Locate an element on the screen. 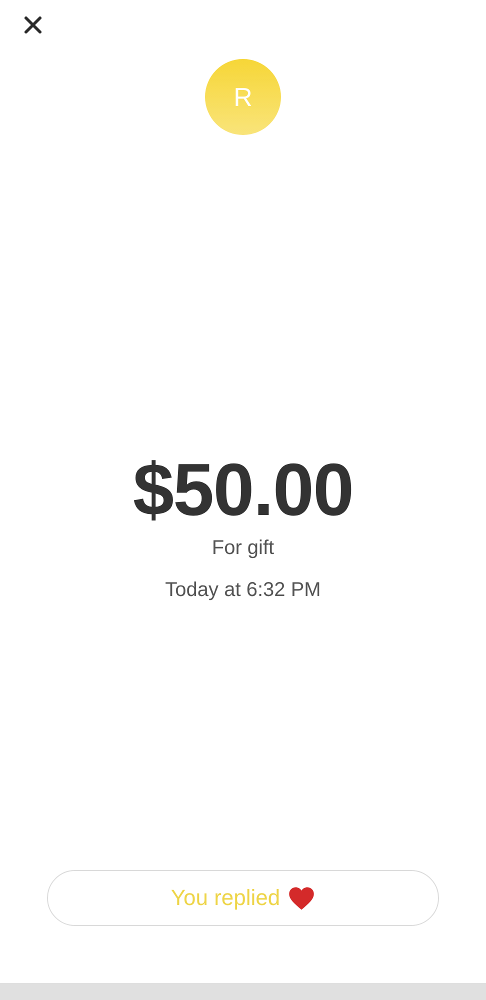 The image size is (486, 1000). heart-icon is located at coordinates (302, 898).